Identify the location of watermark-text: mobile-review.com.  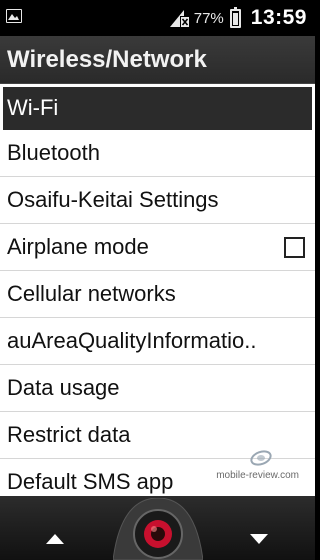
(257, 475).